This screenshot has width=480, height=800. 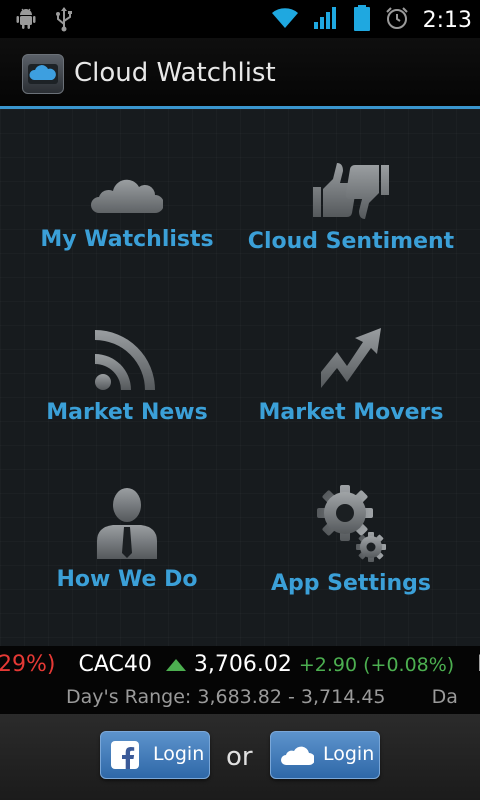 I want to click on cloud-login-label: Login, so click(x=349, y=754).